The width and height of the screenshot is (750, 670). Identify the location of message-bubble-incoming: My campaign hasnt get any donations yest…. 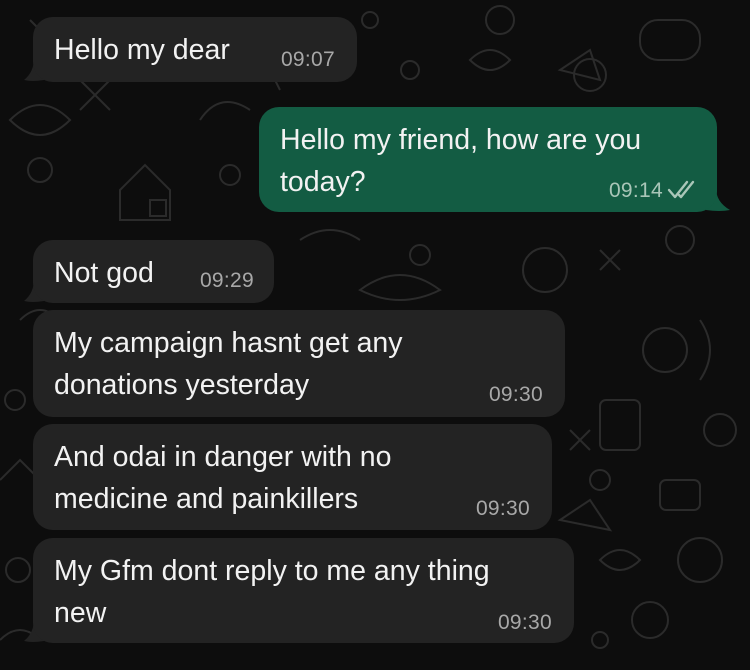
(299, 363).